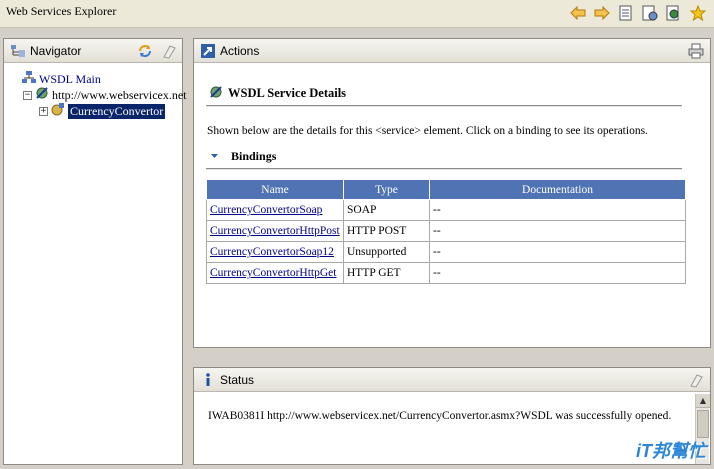 This screenshot has width=714, height=469. What do you see at coordinates (386, 273) in the screenshot?
I see `binding-type-cell: HTTP GET` at bounding box center [386, 273].